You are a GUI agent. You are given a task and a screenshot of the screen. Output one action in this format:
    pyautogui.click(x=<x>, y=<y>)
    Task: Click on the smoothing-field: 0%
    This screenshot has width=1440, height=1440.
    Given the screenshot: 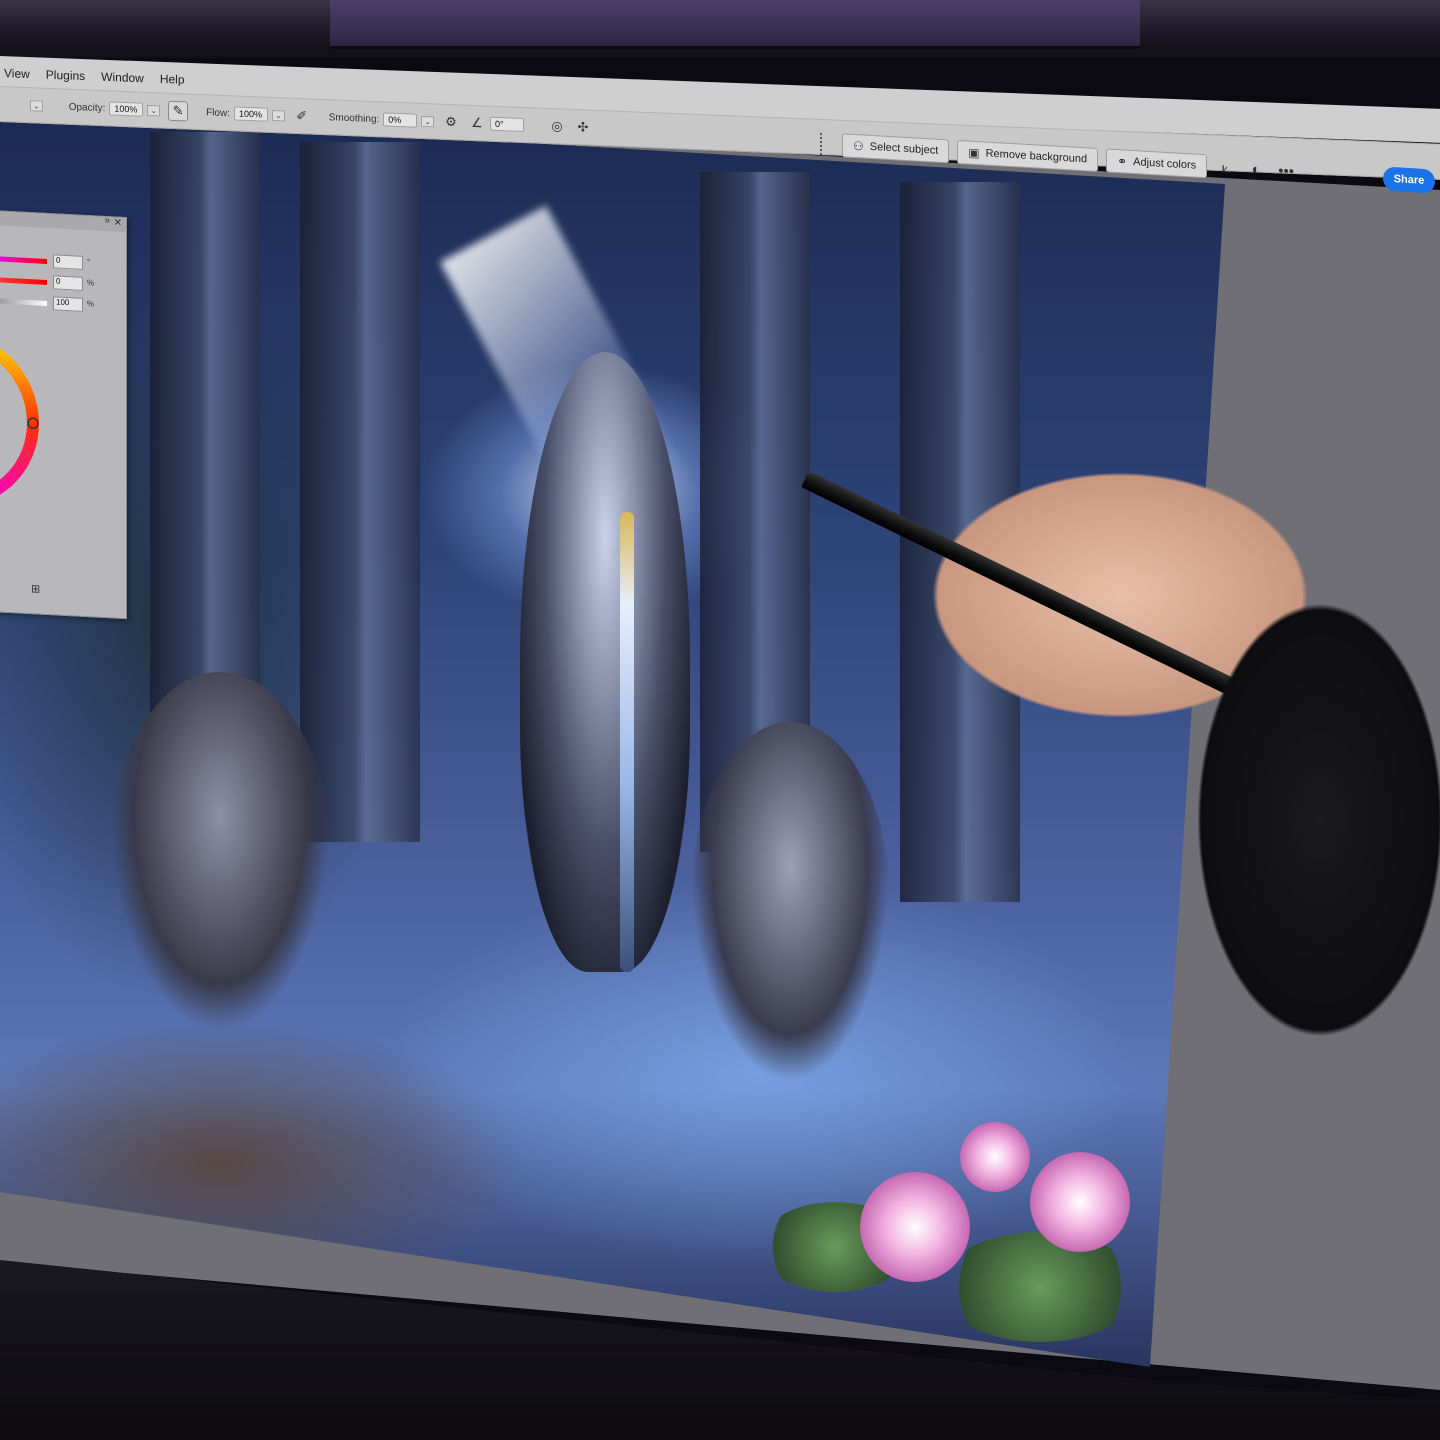 What is the action you would take?
    pyautogui.click(x=400, y=120)
    